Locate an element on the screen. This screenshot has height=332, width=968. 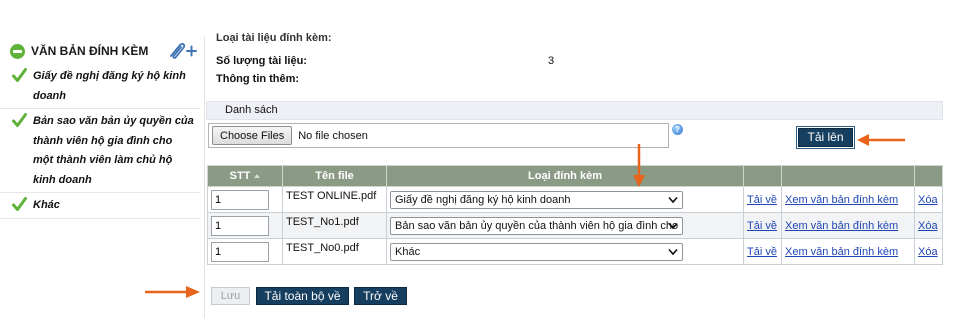
sidebar-title: VĂN BẢN ĐÍNH KÈM is located at coordinates (90, 51).